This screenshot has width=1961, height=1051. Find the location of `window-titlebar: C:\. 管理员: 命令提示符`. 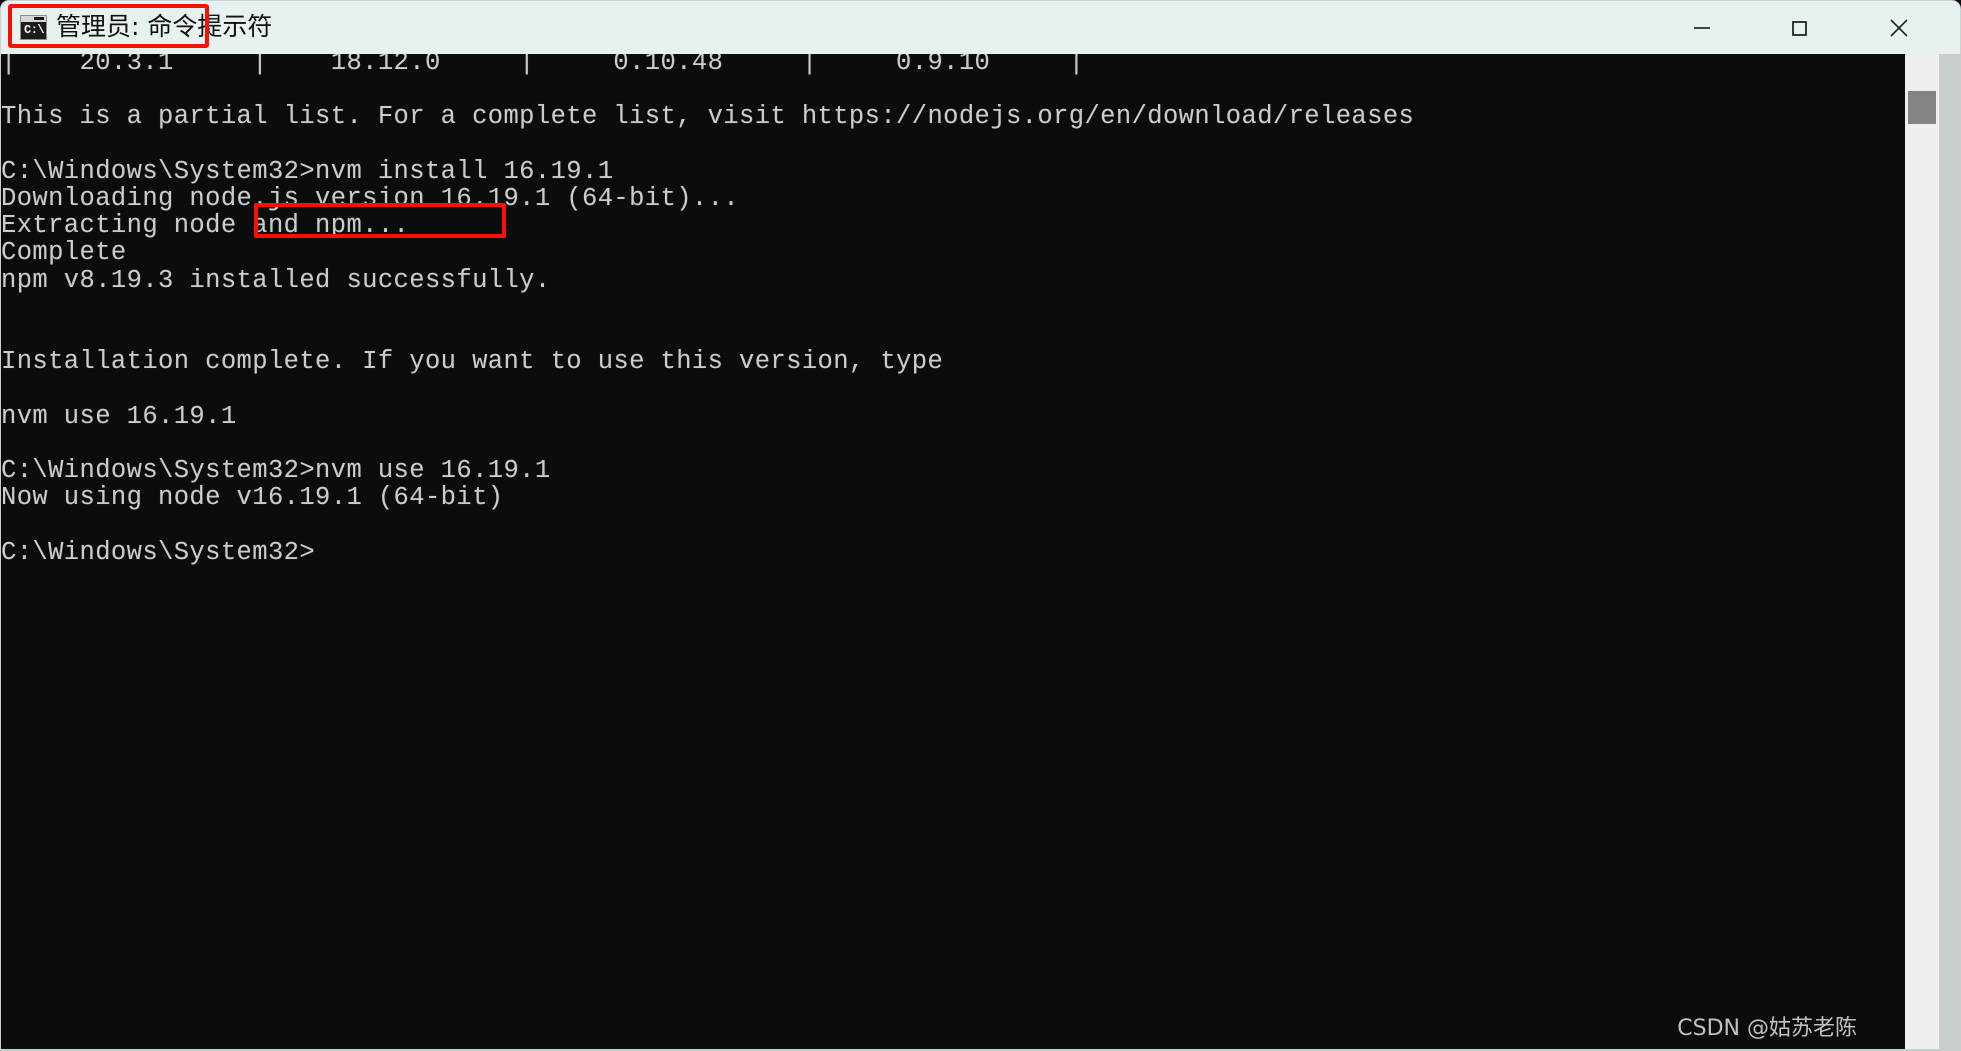

window-titlebar: C:\. 管理员: 命令提示符 is located at coordinates (980, 27).